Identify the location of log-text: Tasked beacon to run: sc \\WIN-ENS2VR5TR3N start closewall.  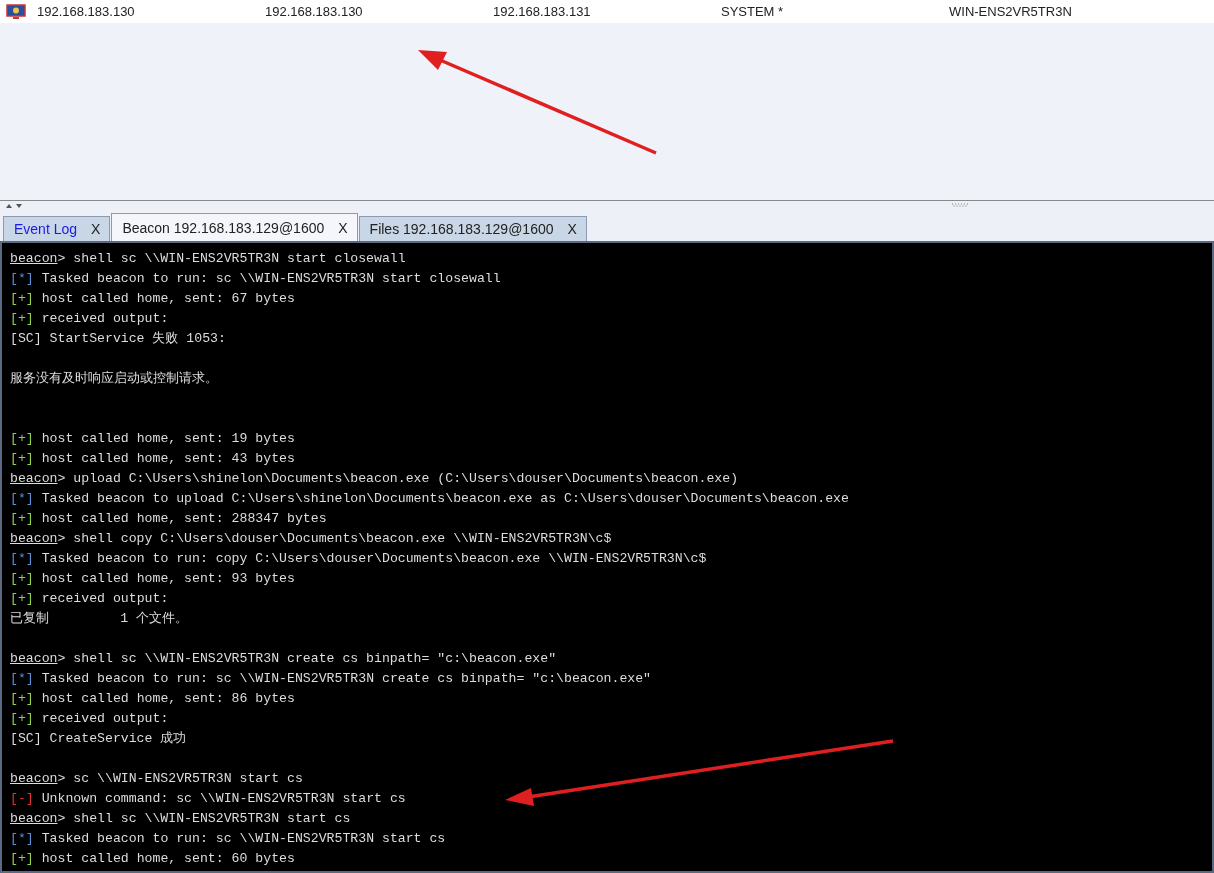
(271, 278).